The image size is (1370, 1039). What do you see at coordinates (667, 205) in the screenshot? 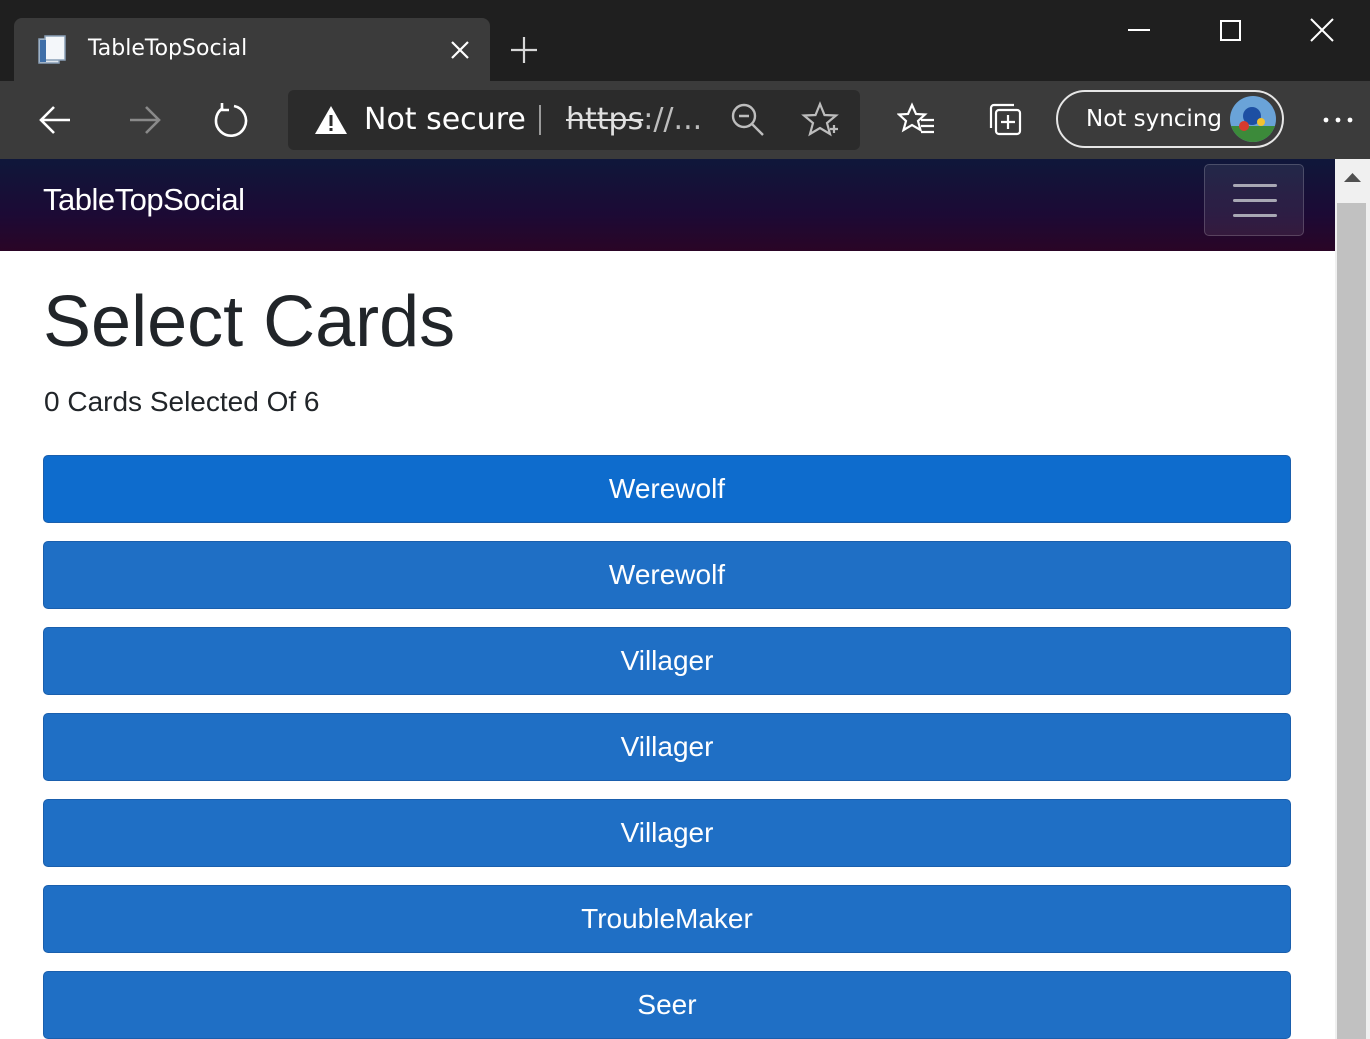
I see `site-navbar: TableTopSocial` at bounding box center [667, 205].